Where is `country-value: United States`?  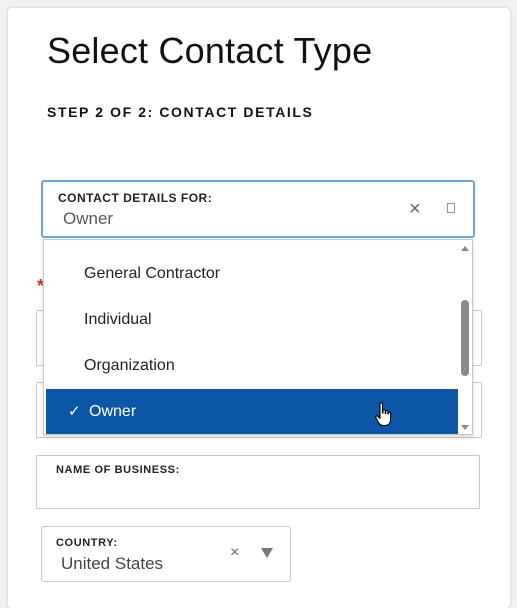 country-value: United States is located at coordinates (112, 563).